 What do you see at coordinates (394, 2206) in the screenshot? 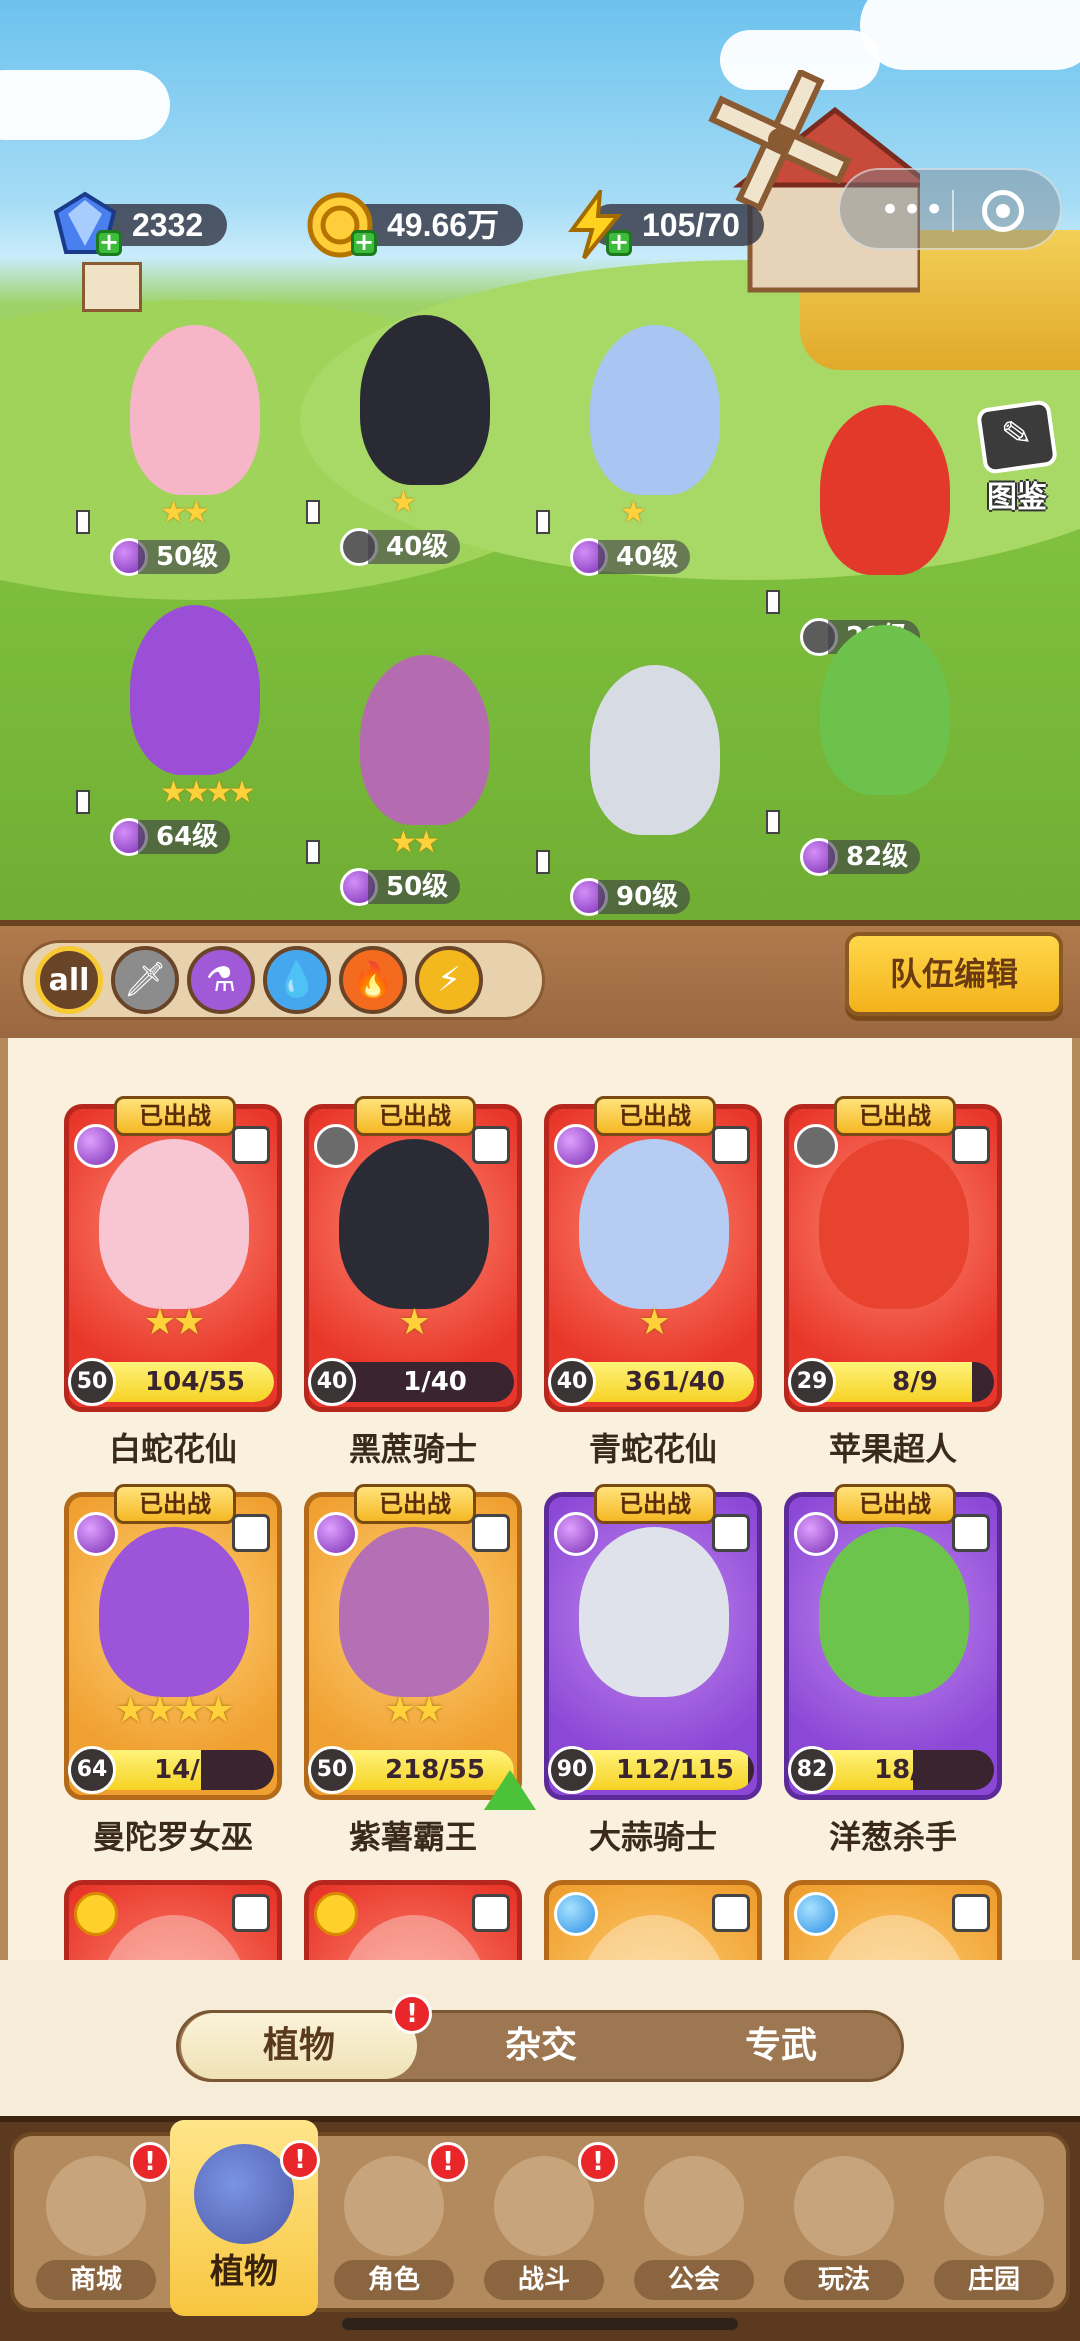
I see `character-icon` at bounding box center [394, 2206].